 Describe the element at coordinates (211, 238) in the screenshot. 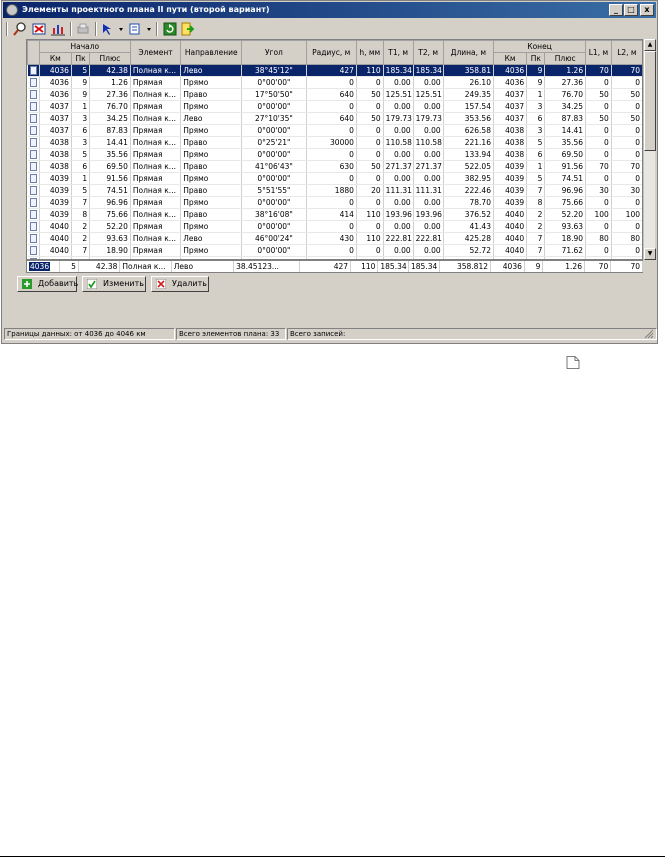

I see `cell-direction: Лево` at that location.